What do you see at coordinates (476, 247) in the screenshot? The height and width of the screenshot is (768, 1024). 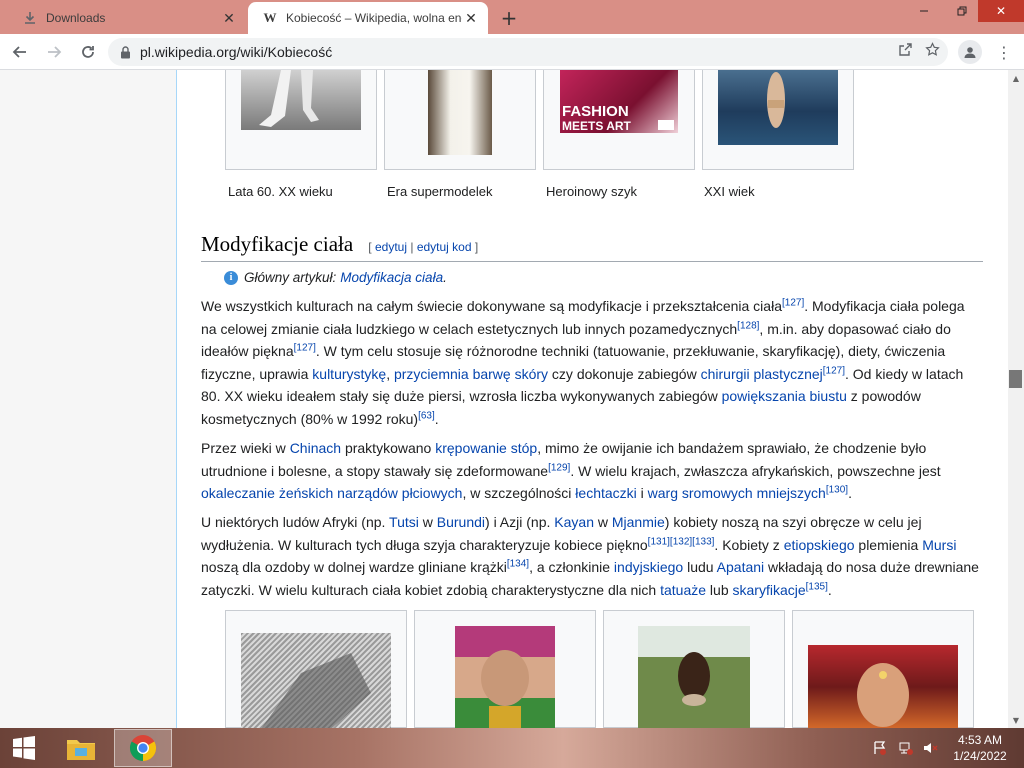 I see `bracket: ]` at bounding box center [476, 247].